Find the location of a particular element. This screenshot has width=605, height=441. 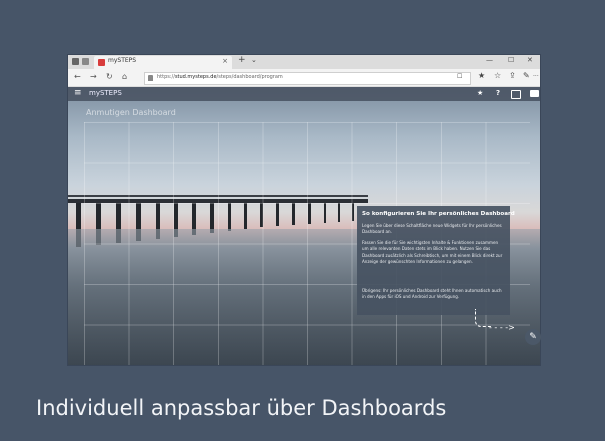

new-tab-button: + is located at coordinates (242, 60).